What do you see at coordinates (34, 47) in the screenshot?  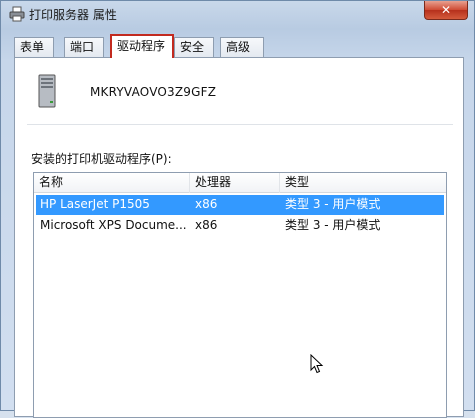 I see `tab-forms: 表单` at bounding box center [34, 47].